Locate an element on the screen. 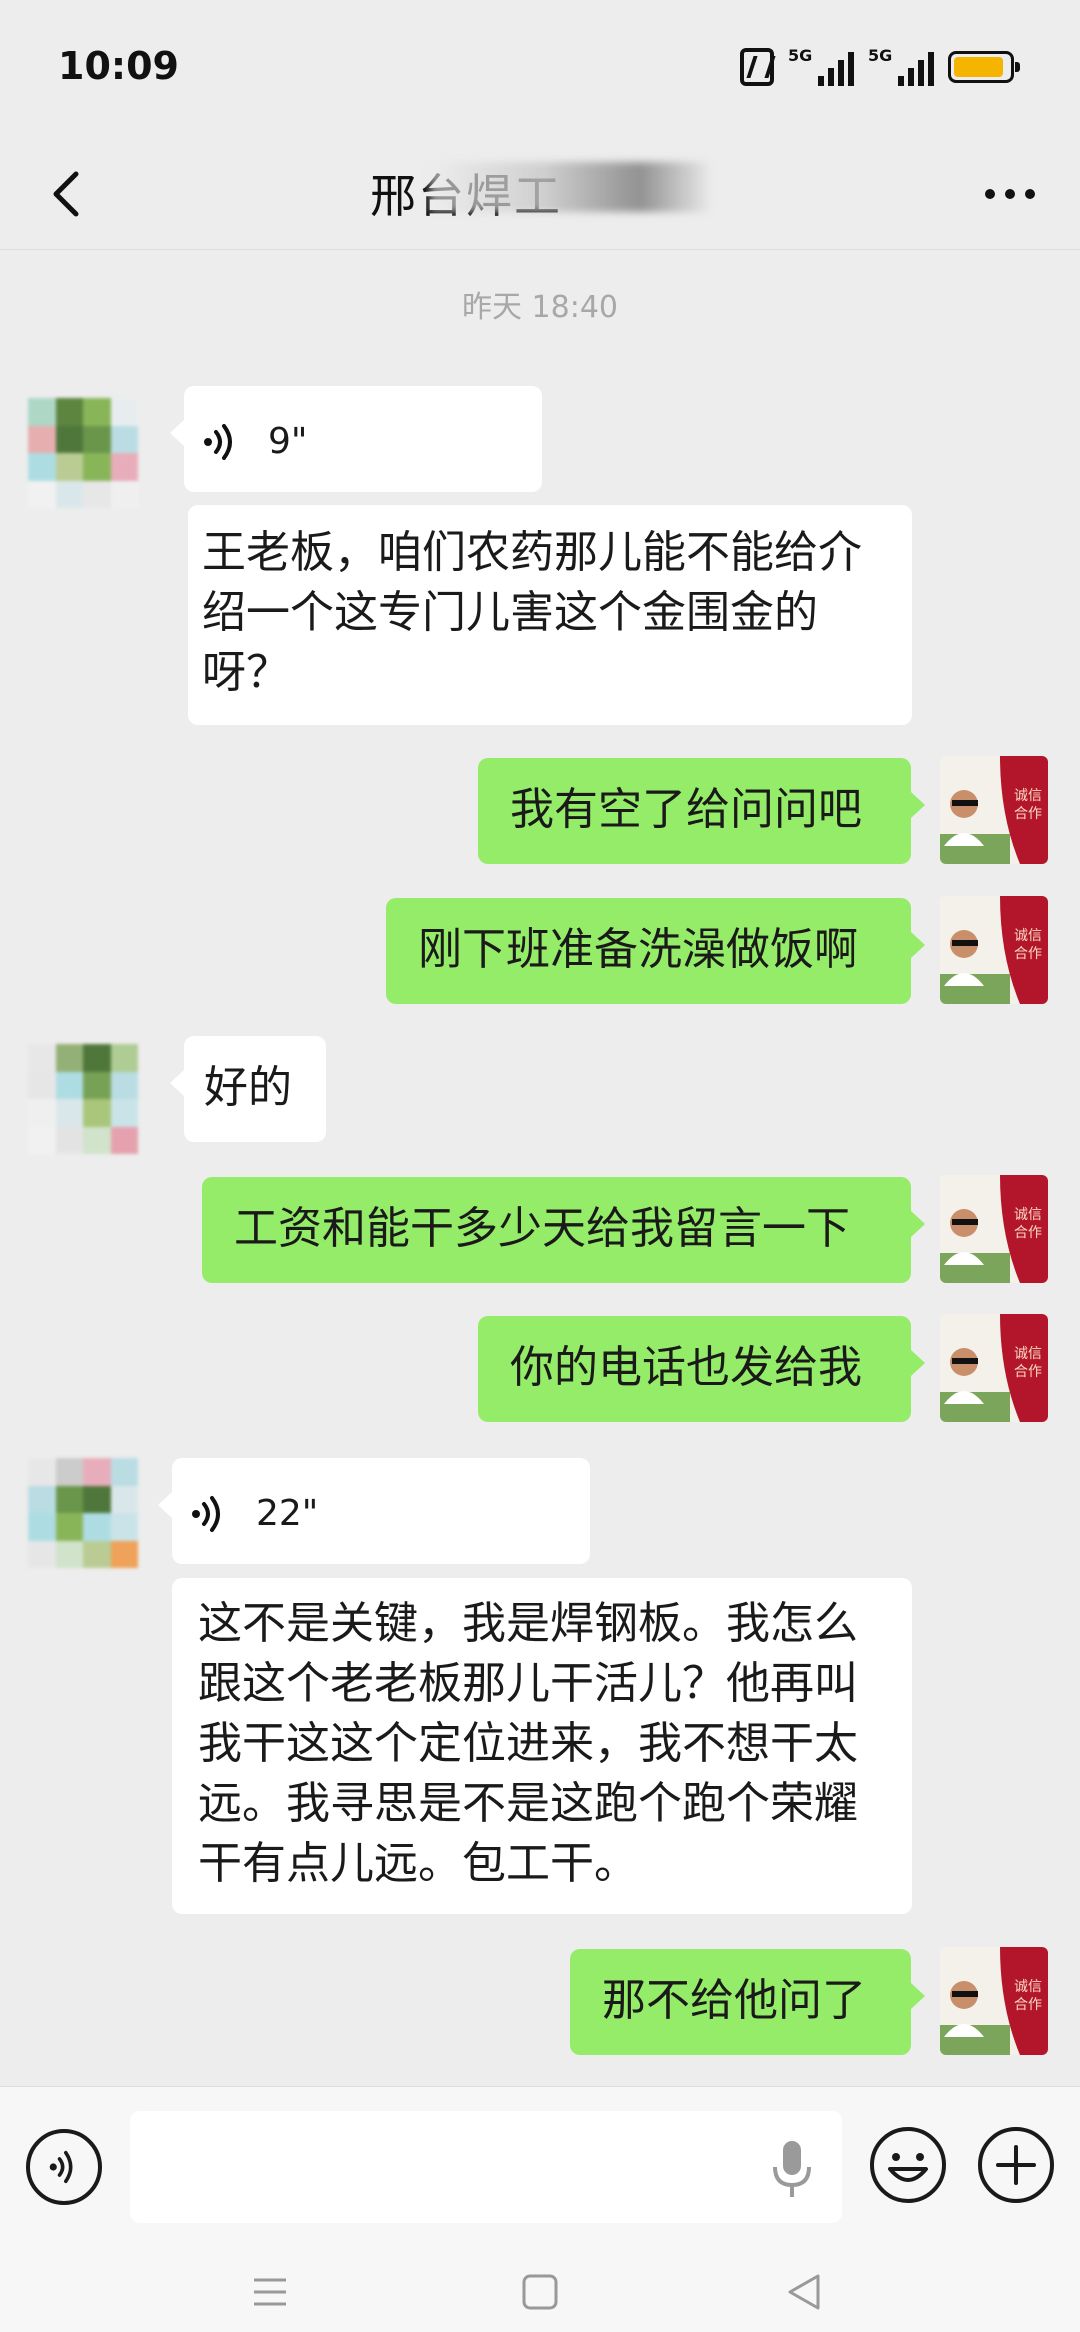  my-message-bubble: 刚下班准备洗澡做饭啊 is located at coordinates (655, 951).